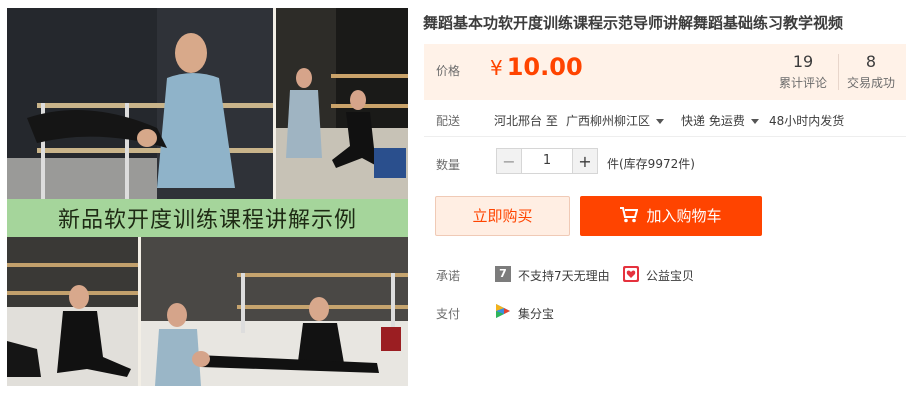  Describe the element at coordinates (585, 161) in the screenshot. I see `quantity-increase-button: +` at that location.